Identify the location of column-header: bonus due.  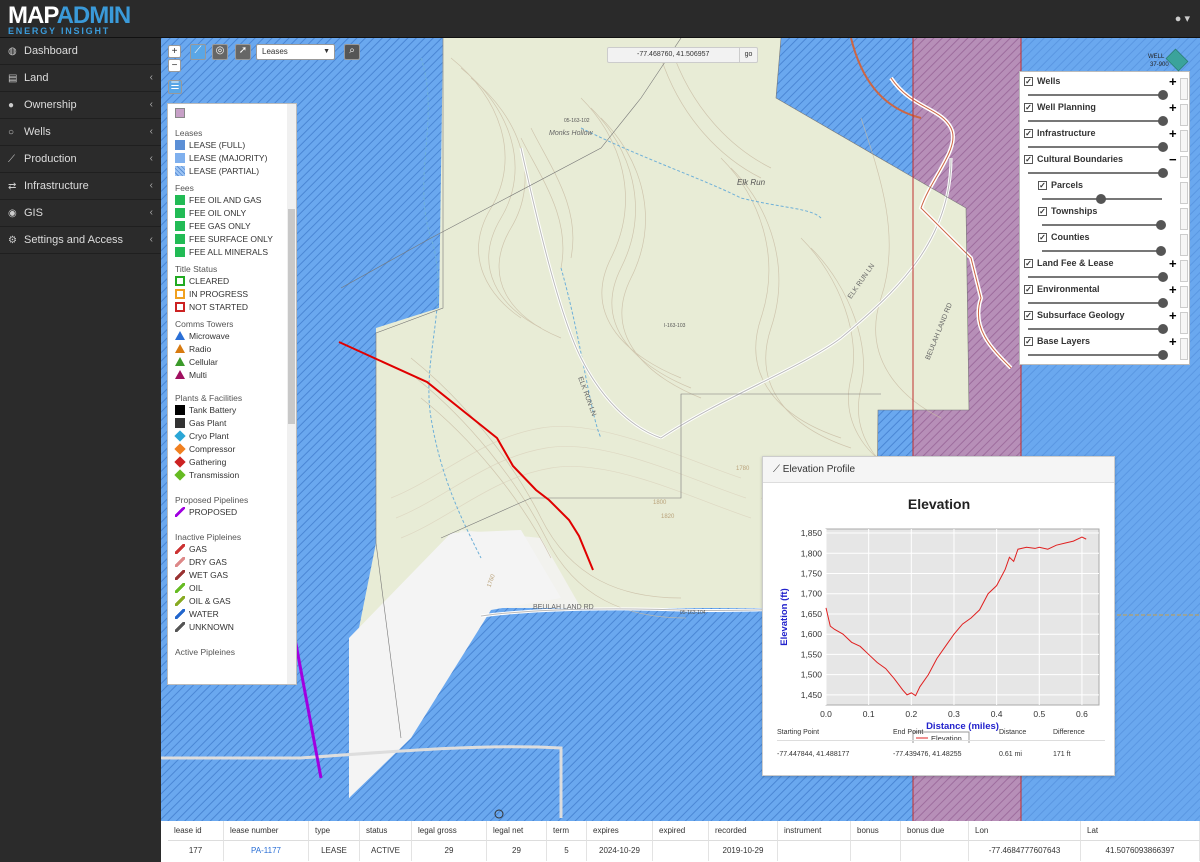
(935, 831).